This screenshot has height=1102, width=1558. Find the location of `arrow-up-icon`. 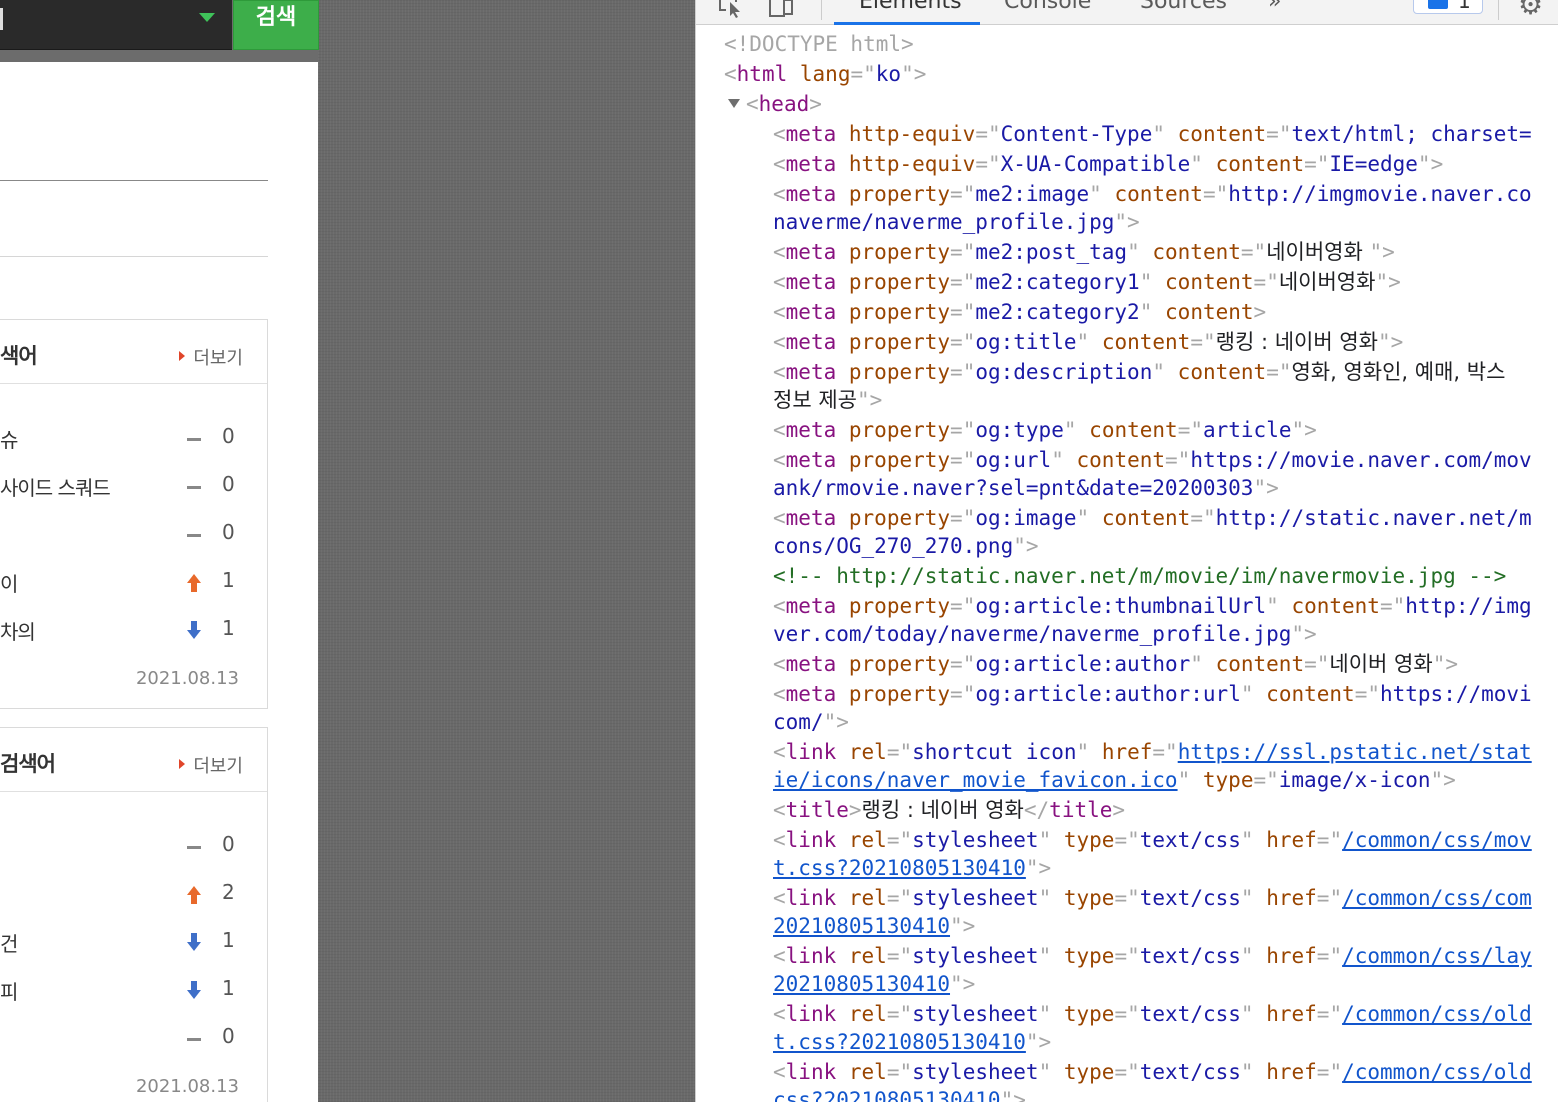

arrow-up-icon is located at coordinates (194, 583).